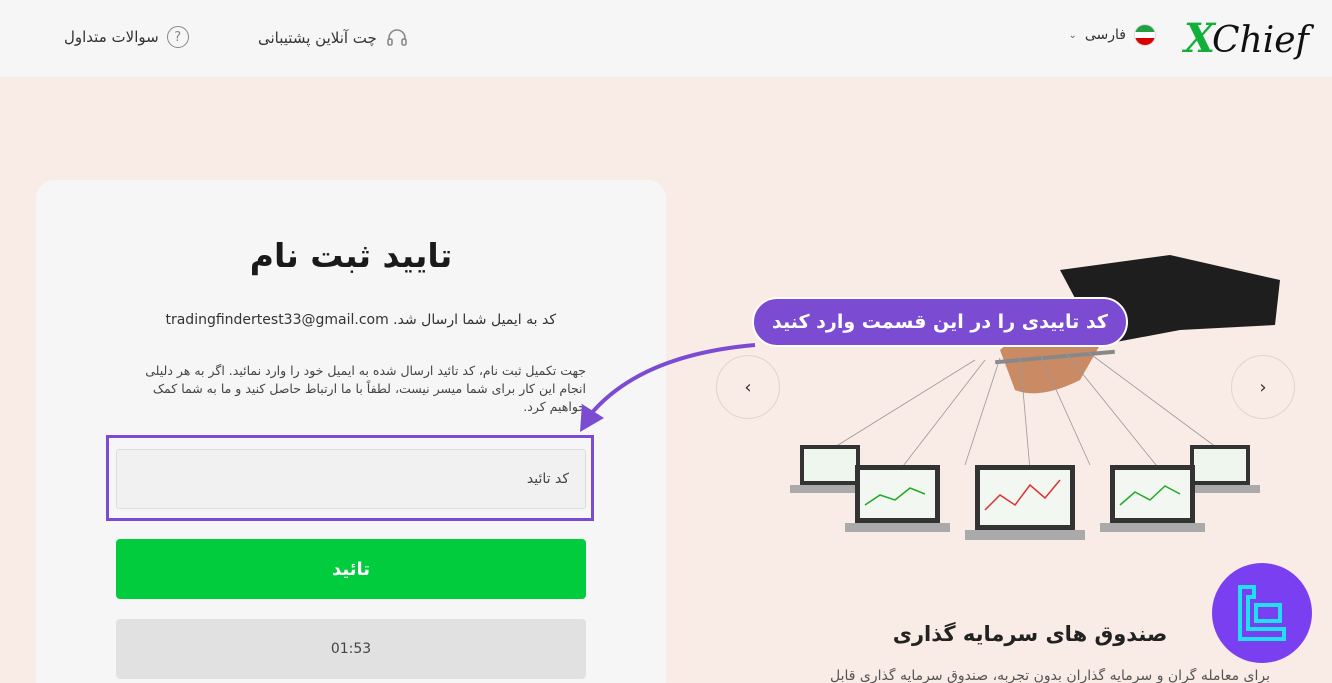 The width and height of the screenshot is (1332, 683). Describe the element at coordinates (317, 38) in the screenshot. I see `nav-chat-label: چت آنلاین پشتیبانی` at that location.